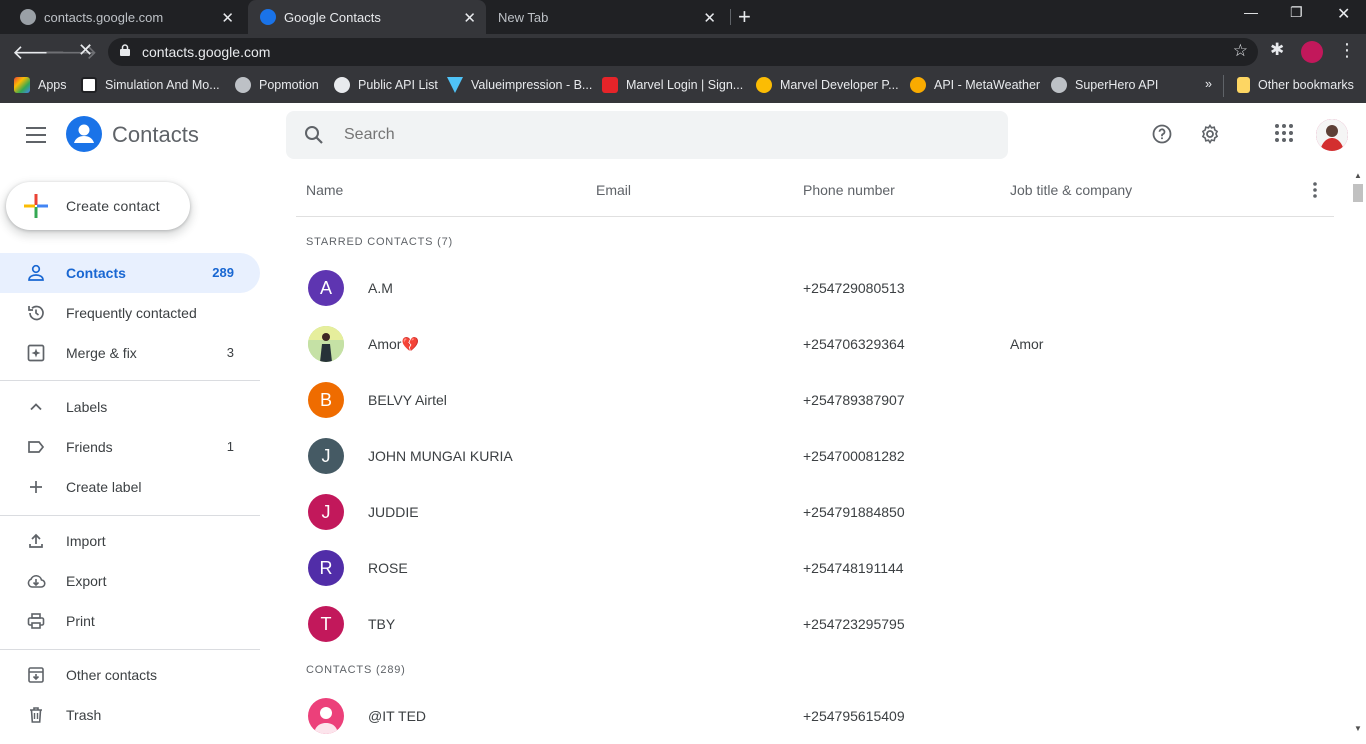  I want to click on contact-row: J JOHN MUNGAI KURIA +254700081282, so click(815, 456).